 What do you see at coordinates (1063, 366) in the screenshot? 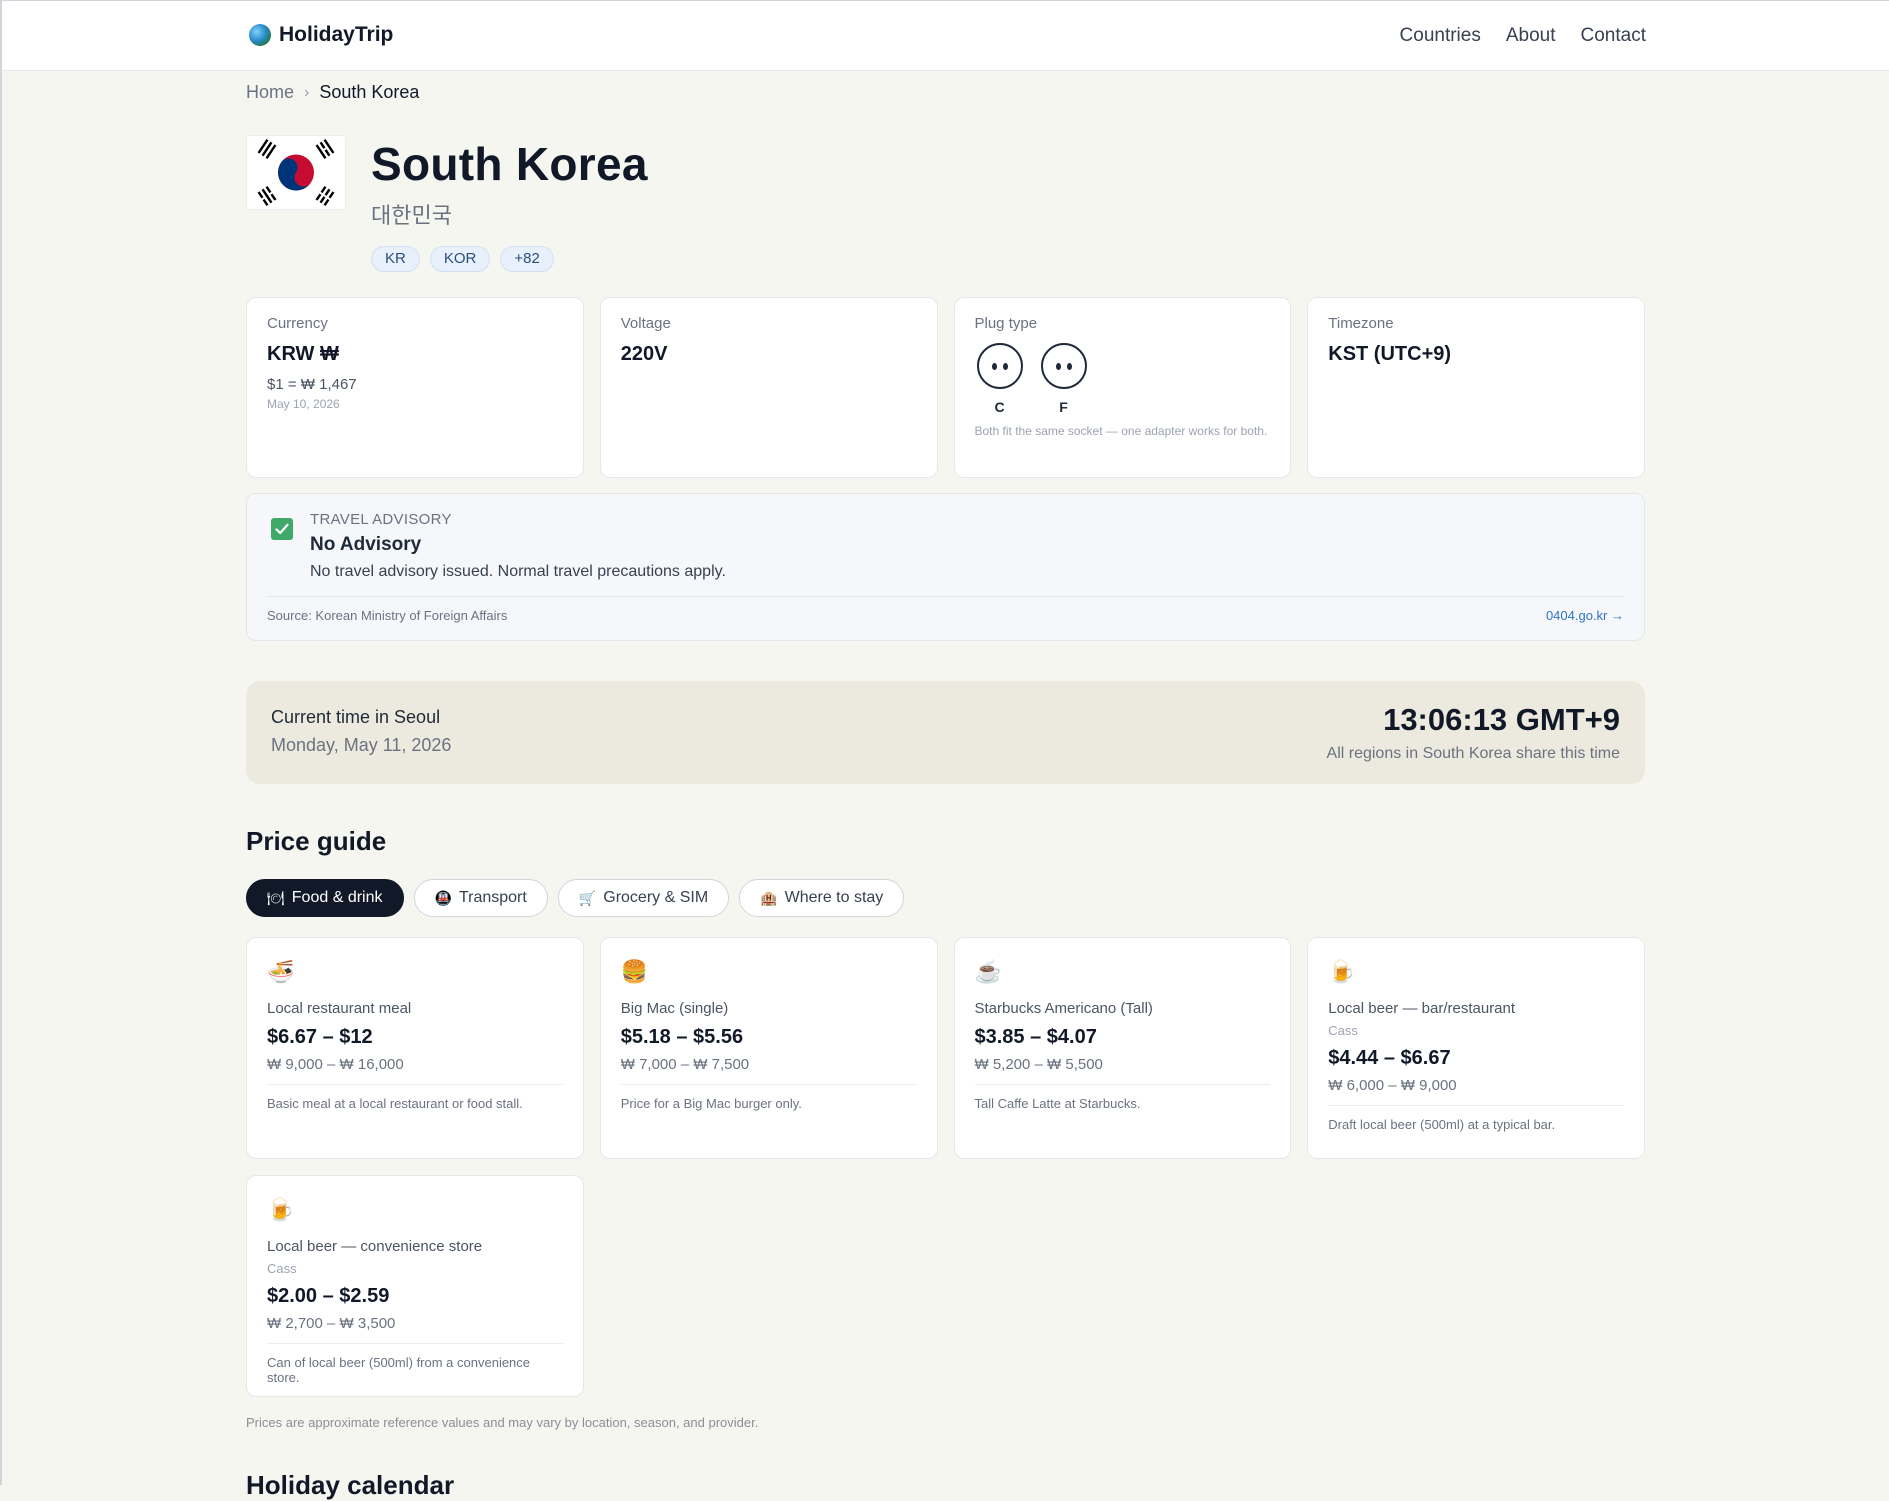
I see `plug-f-icon` at bounding box center [1063, 366].